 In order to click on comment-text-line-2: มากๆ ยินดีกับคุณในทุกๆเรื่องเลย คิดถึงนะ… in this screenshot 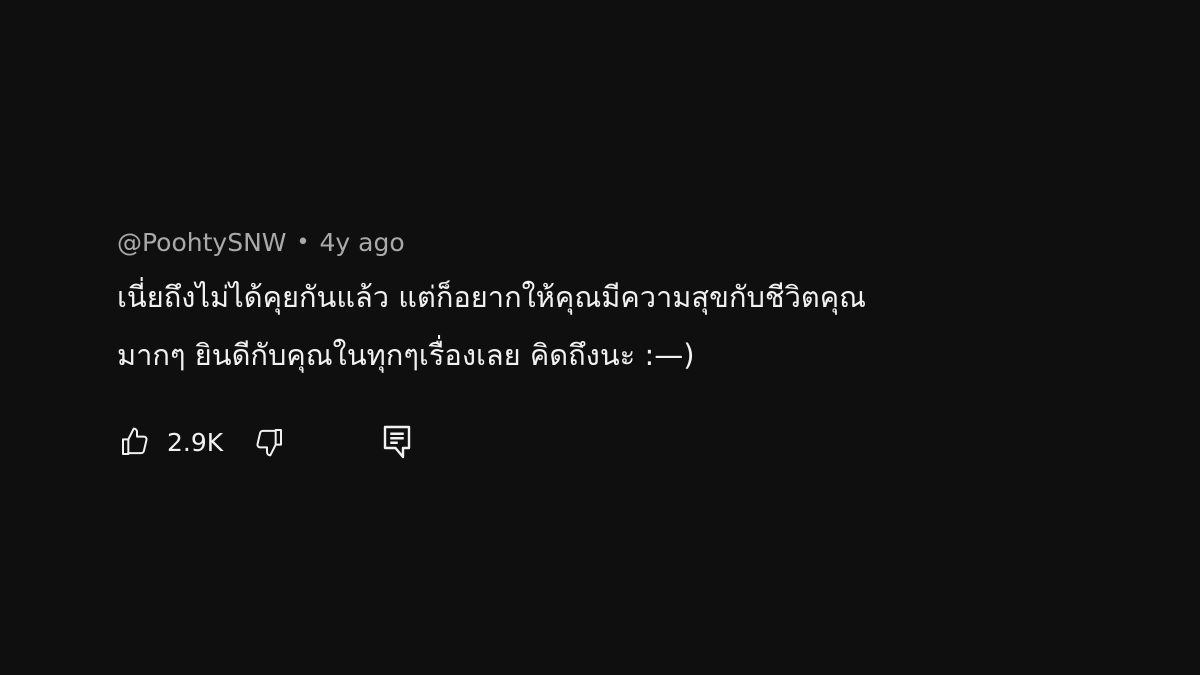, I will do `click(406, 355)`.